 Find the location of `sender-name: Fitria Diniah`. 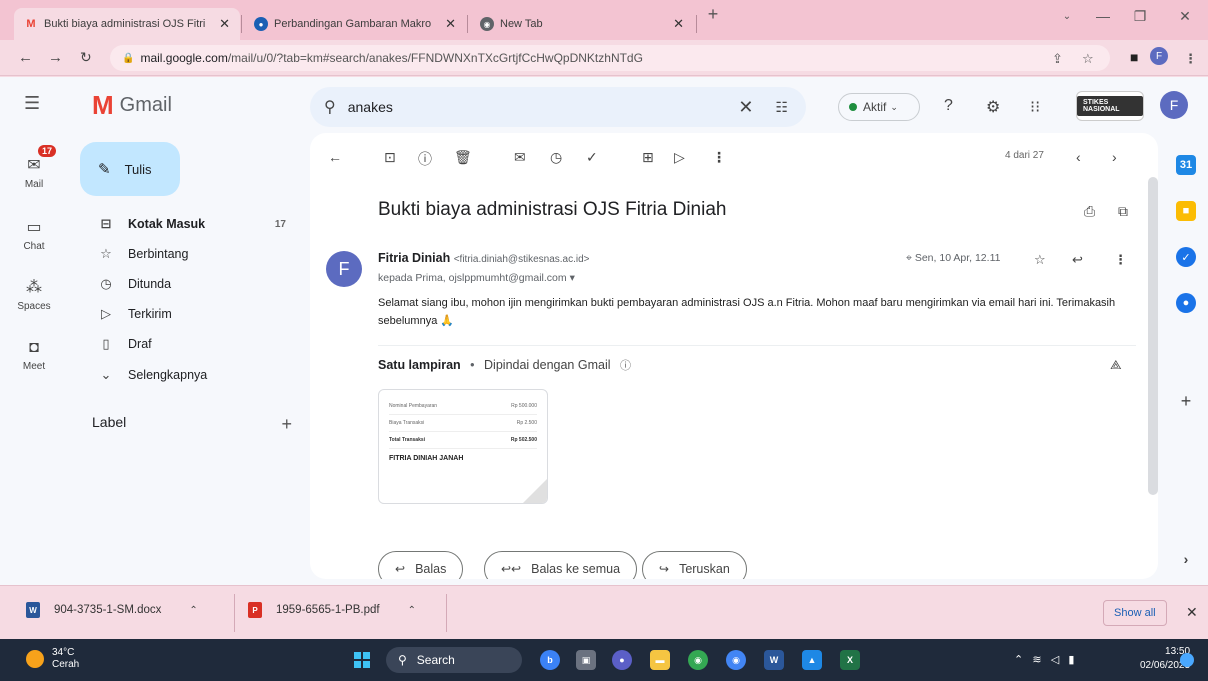

sender-name: Fitria Diniah is located at coordinates (414, 258).